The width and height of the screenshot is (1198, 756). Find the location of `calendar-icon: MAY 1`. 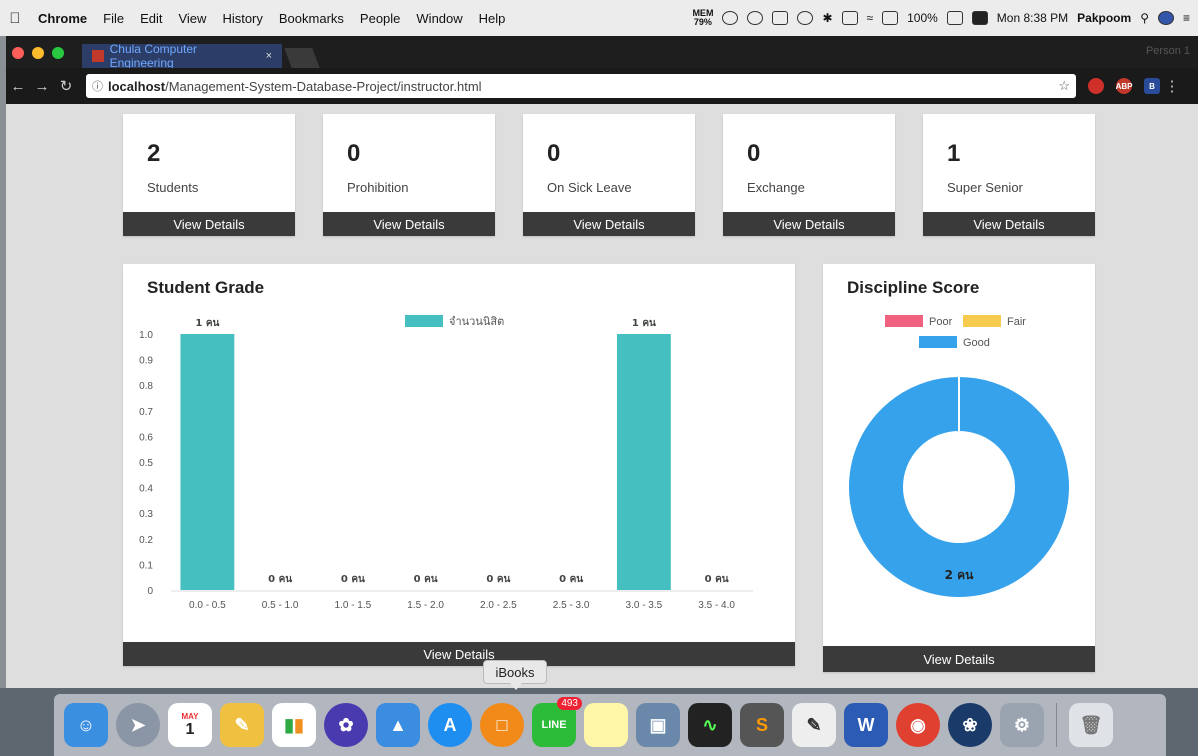

calendar-icon: MAY 1 is located at coordinates (190, 725).